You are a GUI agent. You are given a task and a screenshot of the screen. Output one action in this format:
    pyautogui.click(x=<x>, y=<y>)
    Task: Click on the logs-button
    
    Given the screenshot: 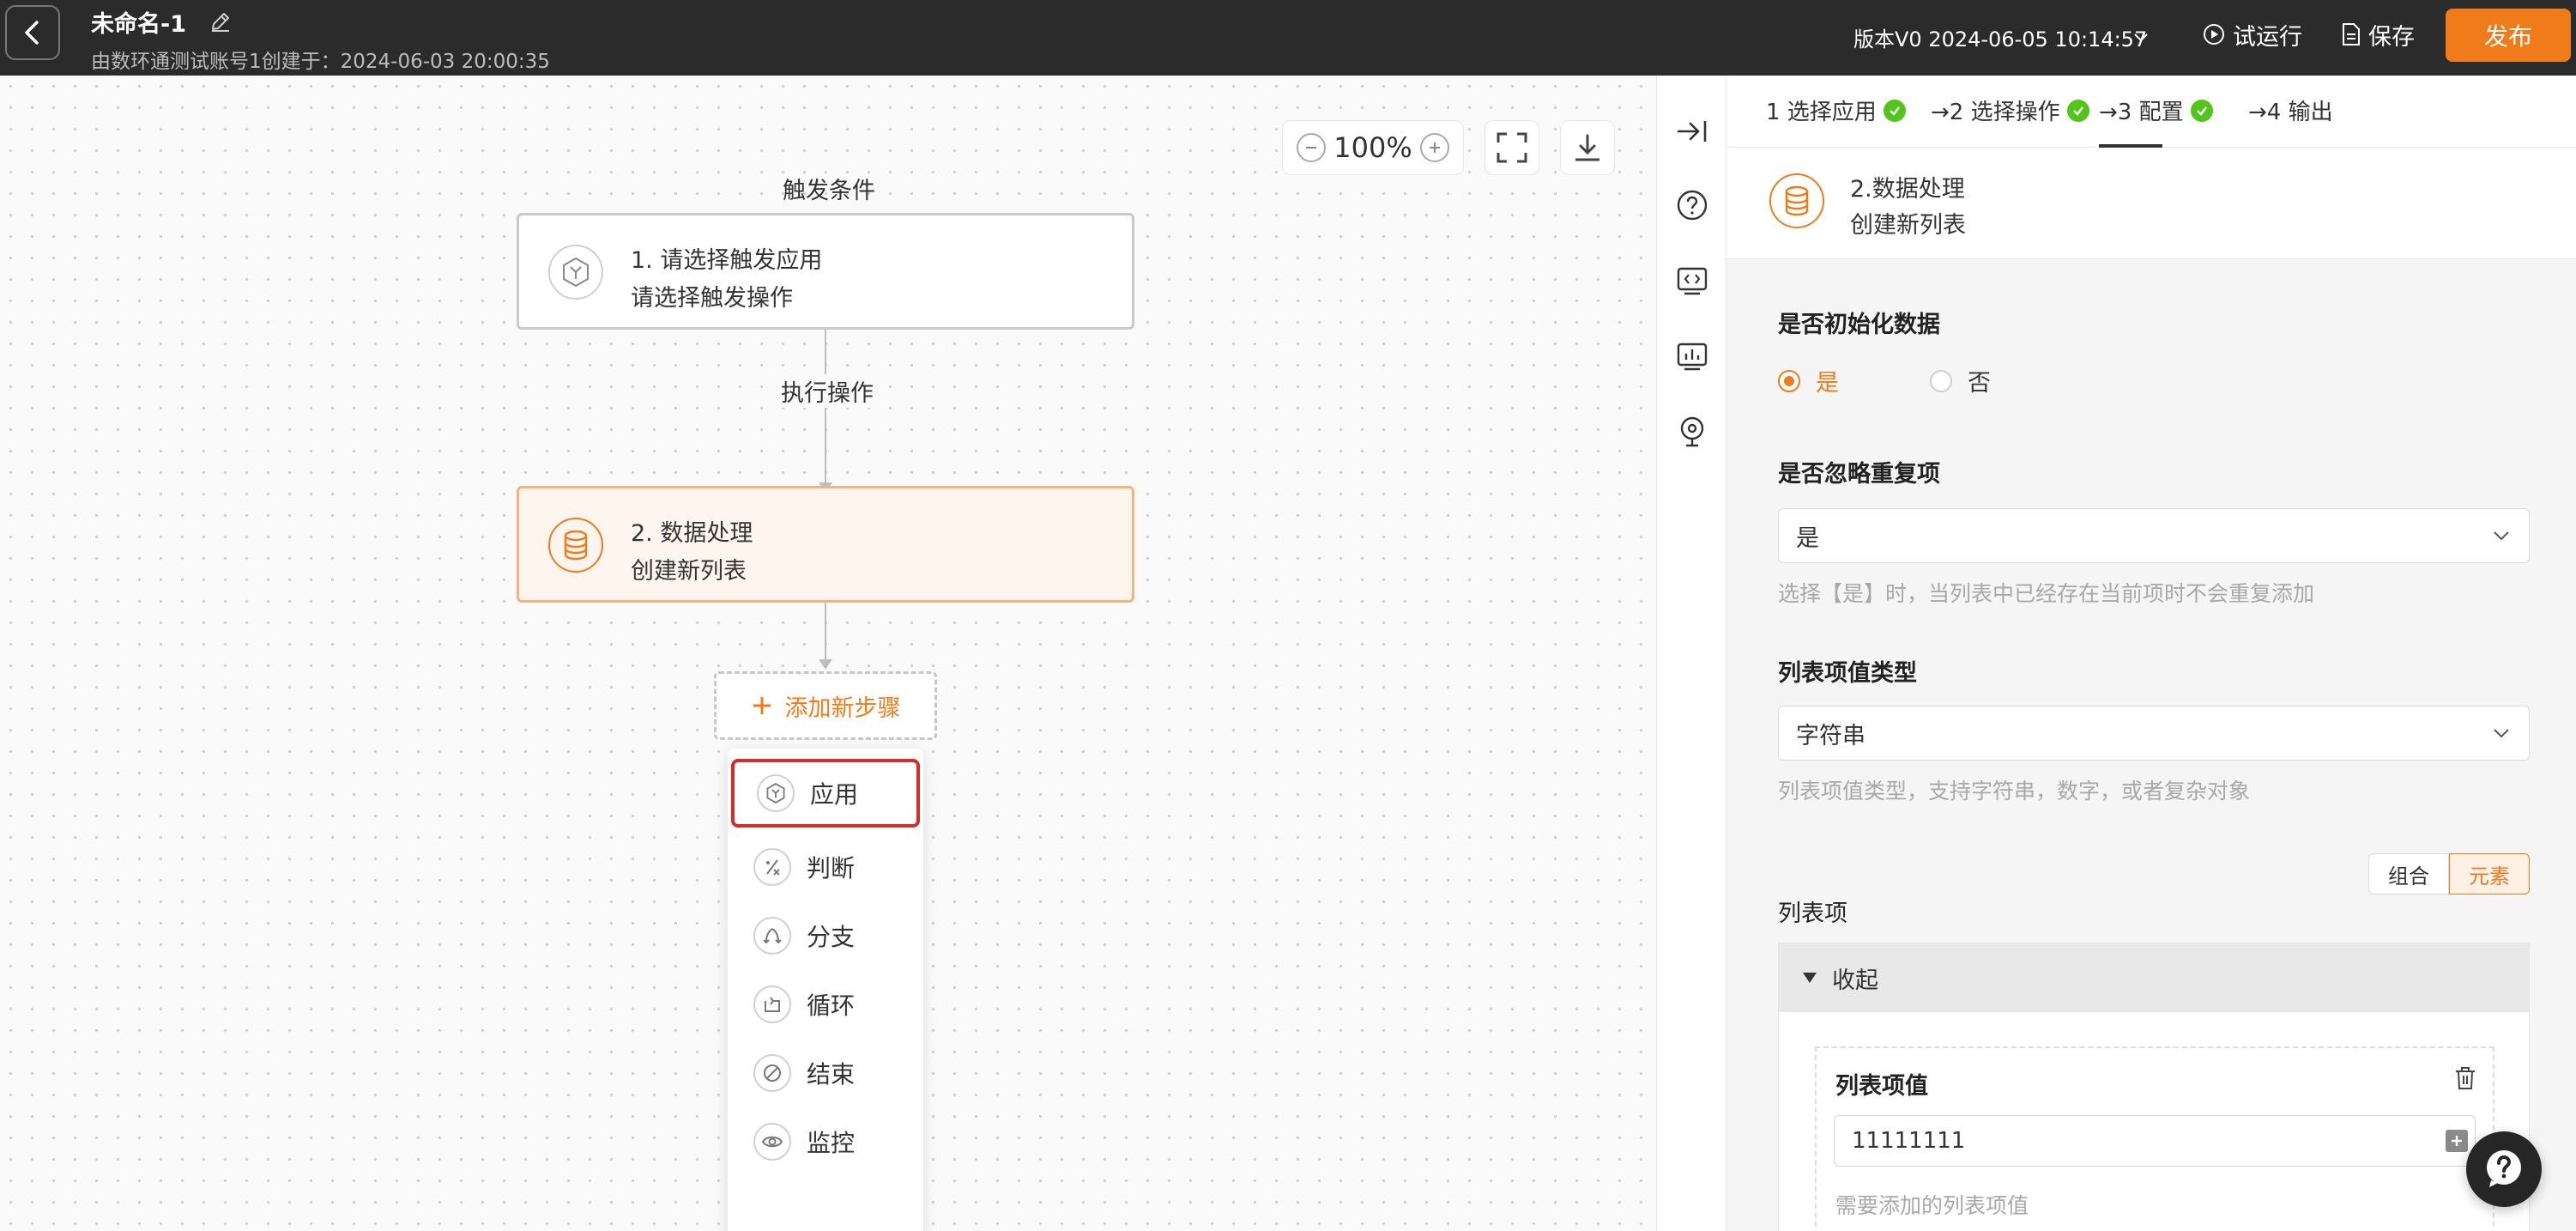 What is the action you would take?
    pyautogui.click(x=1692, y=356)
    